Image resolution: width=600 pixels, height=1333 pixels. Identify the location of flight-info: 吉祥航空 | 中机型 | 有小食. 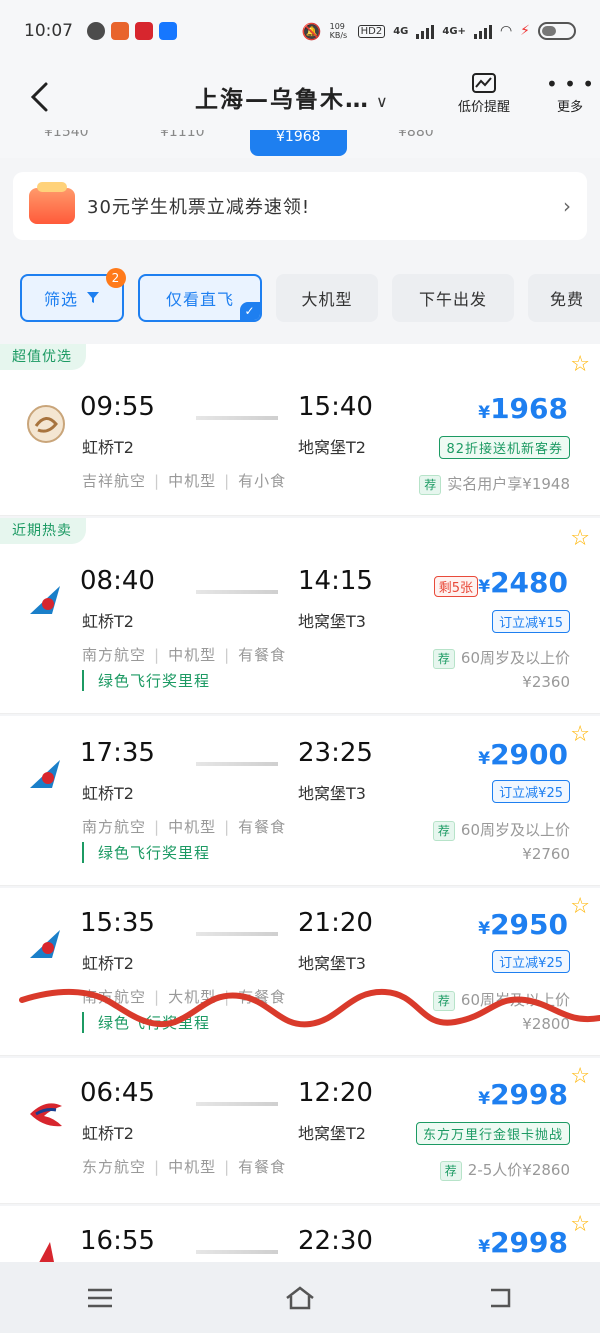
(184, 481).